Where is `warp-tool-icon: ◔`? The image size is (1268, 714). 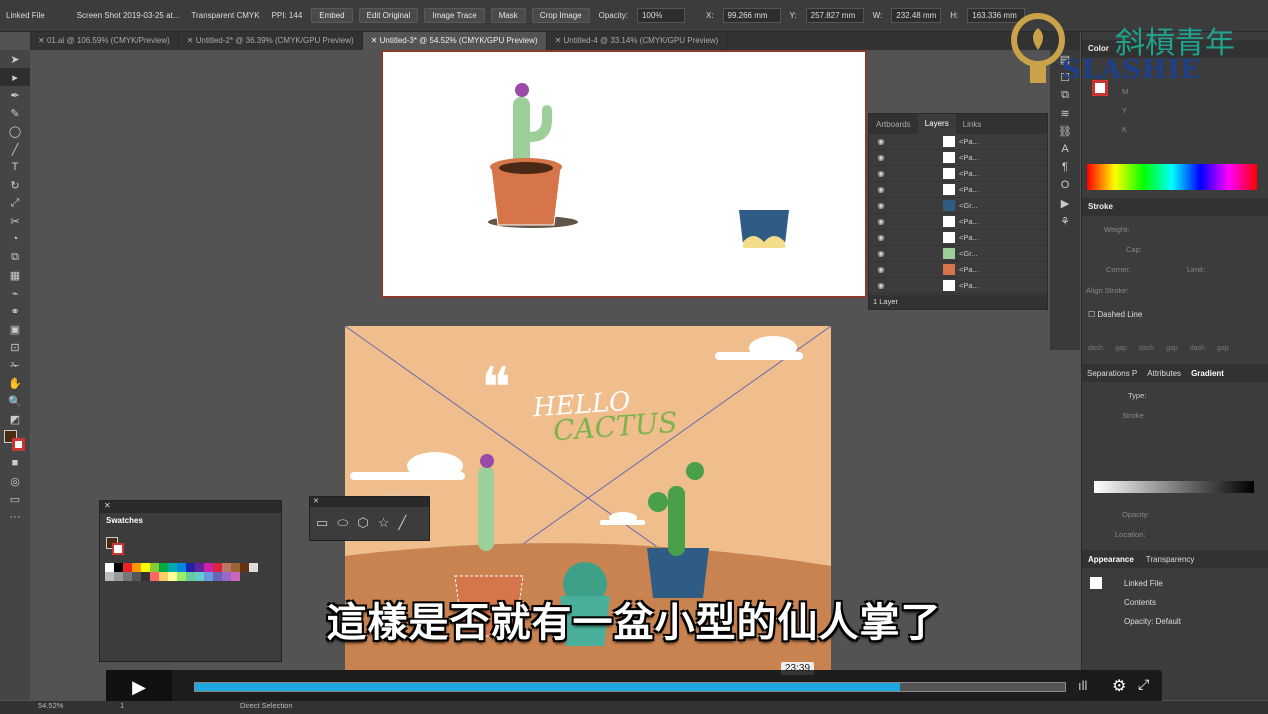
warp-tool-icon: ◔ is located at coordinates (15, 239).